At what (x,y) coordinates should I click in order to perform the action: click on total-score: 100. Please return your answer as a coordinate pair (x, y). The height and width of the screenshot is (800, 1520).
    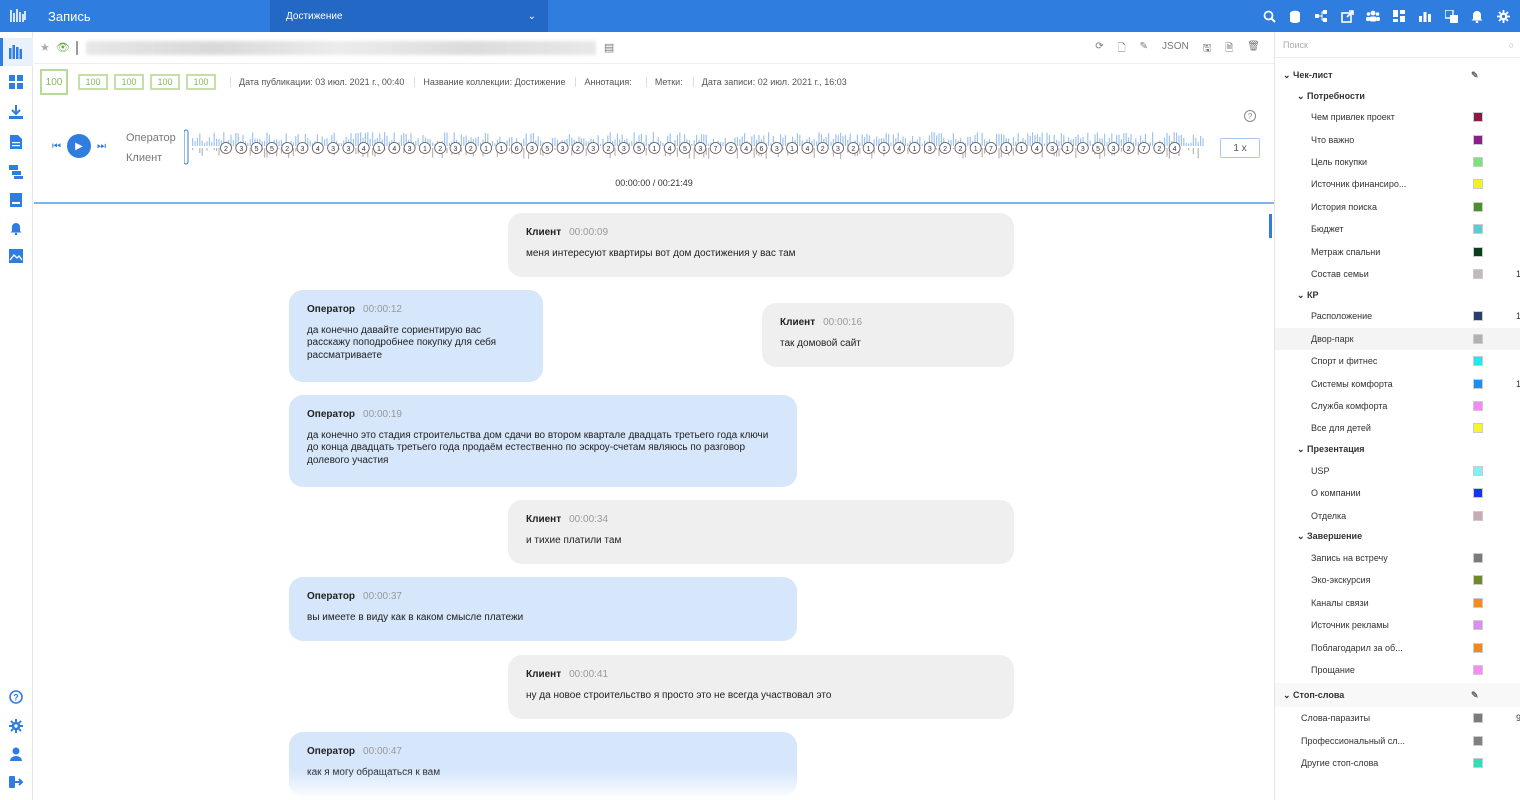
    Looking at the image, I should click on (54, 82).